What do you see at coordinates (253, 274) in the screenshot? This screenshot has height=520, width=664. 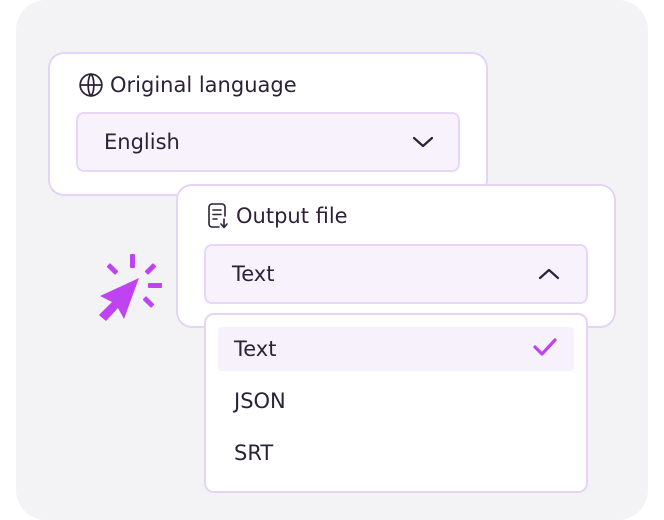 I see `output-file-select-value: Text` at bounding box center [253, 274].